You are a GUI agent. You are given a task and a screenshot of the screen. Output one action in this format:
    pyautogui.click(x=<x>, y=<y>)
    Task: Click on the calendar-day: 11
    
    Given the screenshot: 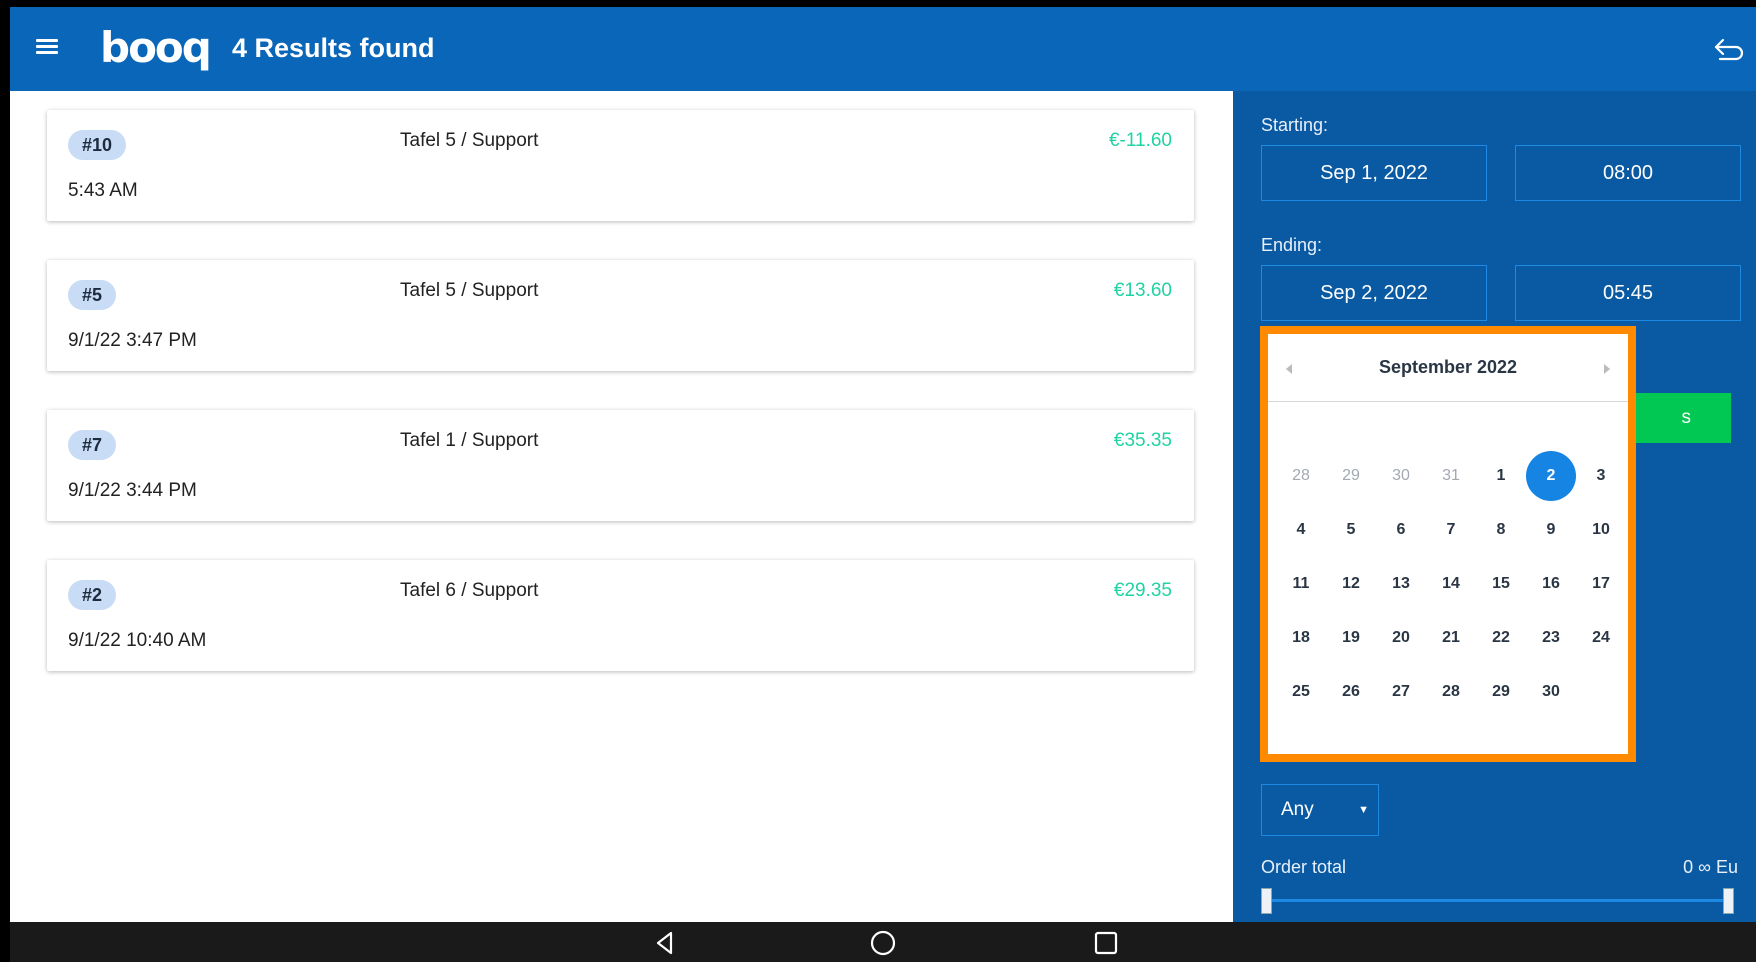 What is the action you would take?
    pyautogui.click(x=1301, y=584)
    